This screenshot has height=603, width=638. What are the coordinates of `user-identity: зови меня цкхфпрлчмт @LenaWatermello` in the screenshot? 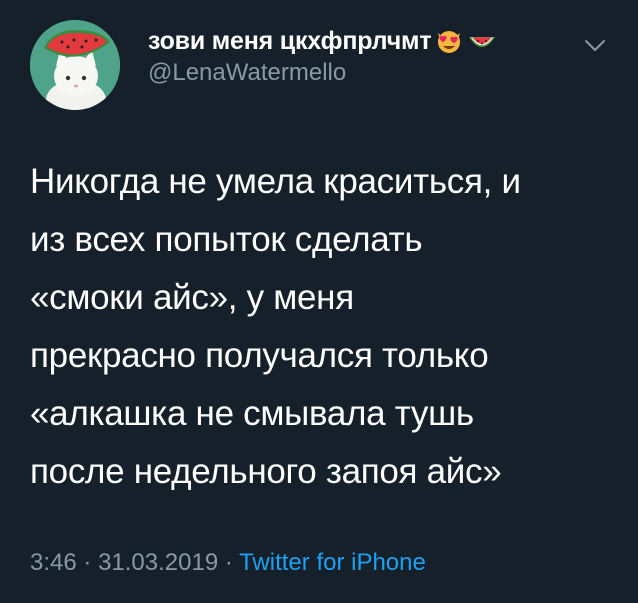 It's located at (368, 57).